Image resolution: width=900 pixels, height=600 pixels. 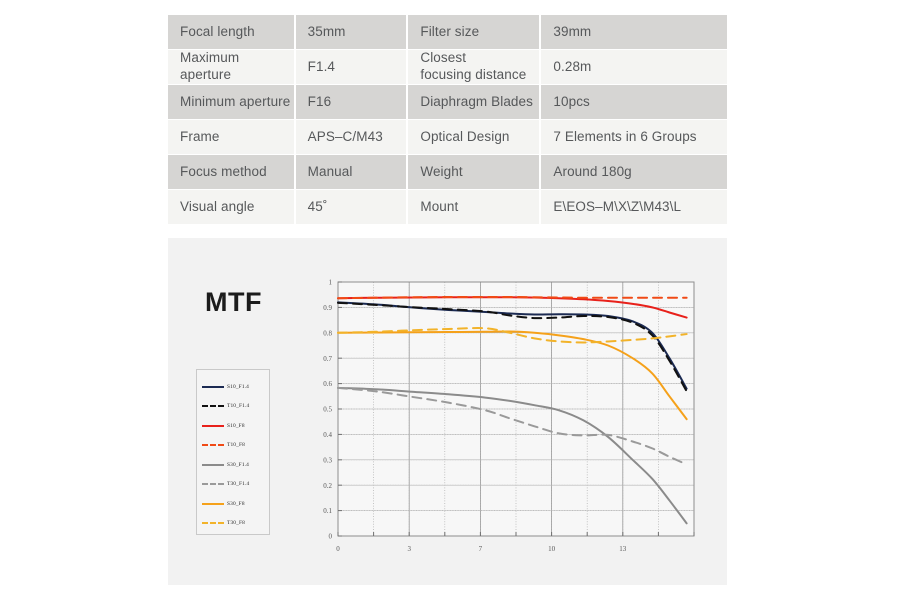 I want to click on spec-label: Maximum aperture, so click(x=232, y=67).